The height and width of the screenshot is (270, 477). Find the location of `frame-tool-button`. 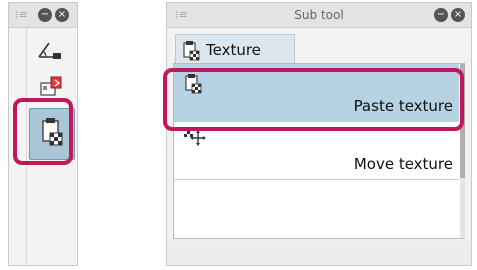

frame-tool-button is located at coordinates (50, 86).